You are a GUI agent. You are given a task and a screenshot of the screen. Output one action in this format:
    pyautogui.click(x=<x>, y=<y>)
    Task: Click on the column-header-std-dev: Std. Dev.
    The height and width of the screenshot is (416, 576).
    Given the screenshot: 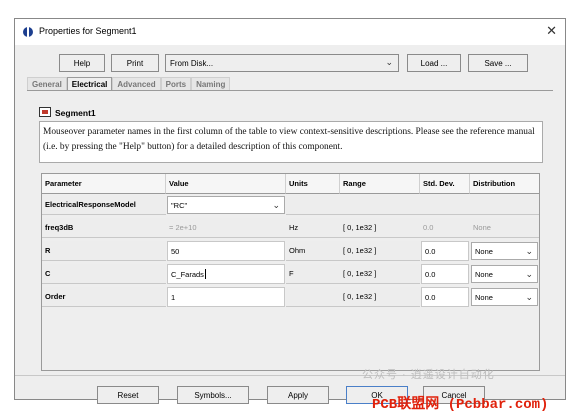 What is the action you would take?
    pyautogui.click(x=445, y=184)
    